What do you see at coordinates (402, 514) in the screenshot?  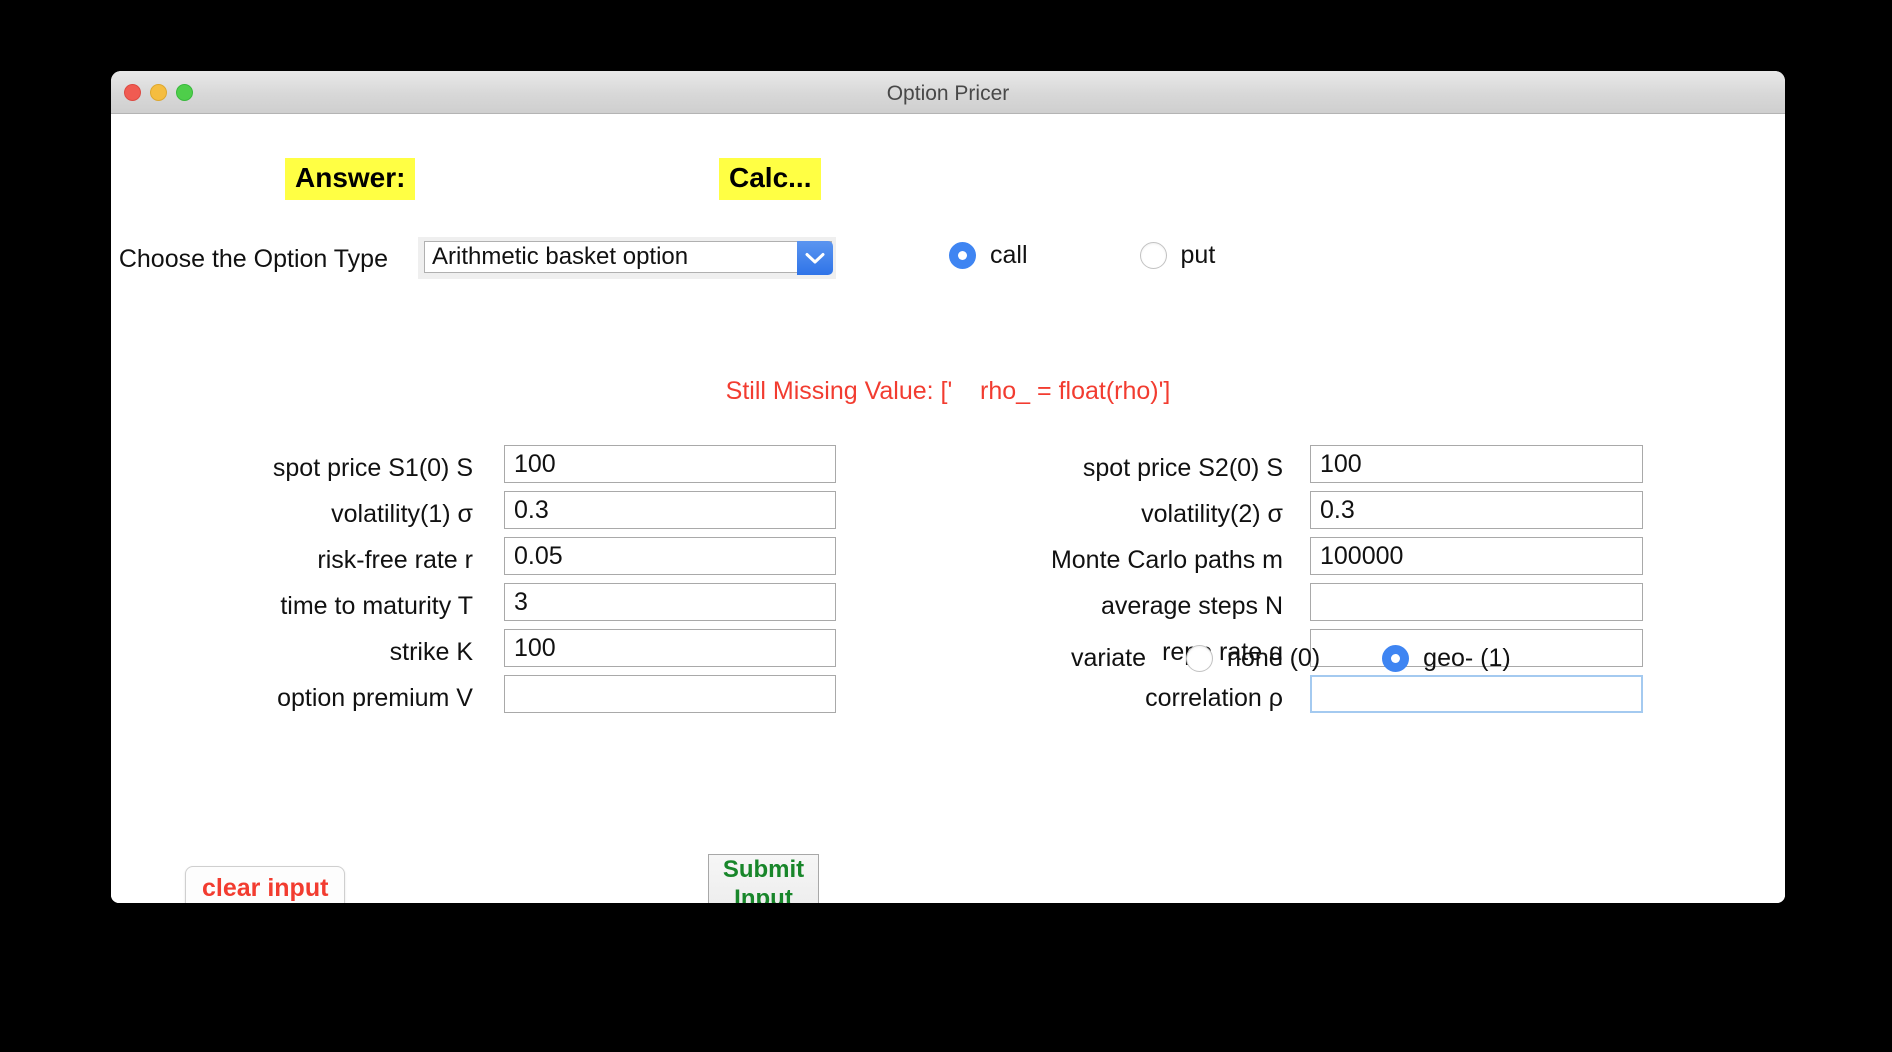 I see `field-label-volatility-1: volatility(1) σ` at bounding box center [402, 514].